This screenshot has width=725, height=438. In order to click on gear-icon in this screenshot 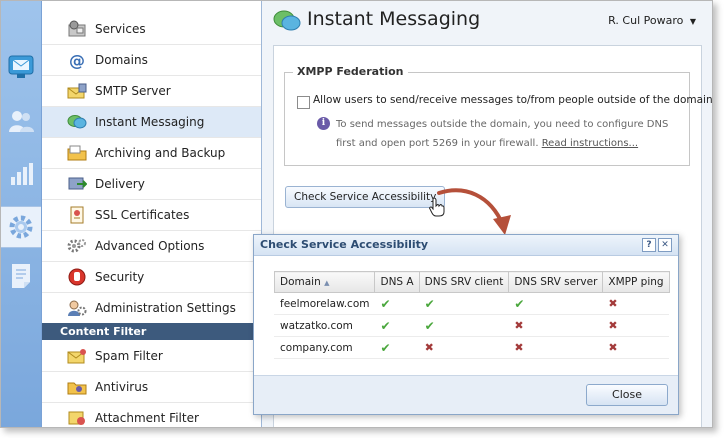, I will do `click(21, 227)`.